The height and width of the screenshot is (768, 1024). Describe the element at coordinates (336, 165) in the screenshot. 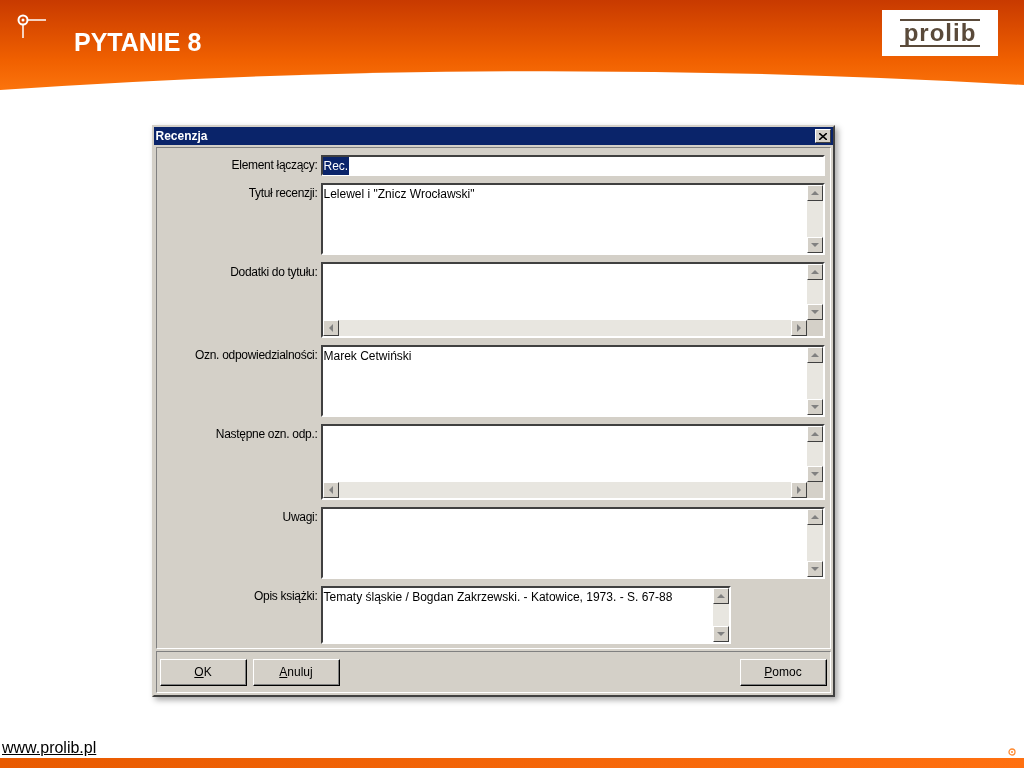

I see `field-value: Rec.` at that location.